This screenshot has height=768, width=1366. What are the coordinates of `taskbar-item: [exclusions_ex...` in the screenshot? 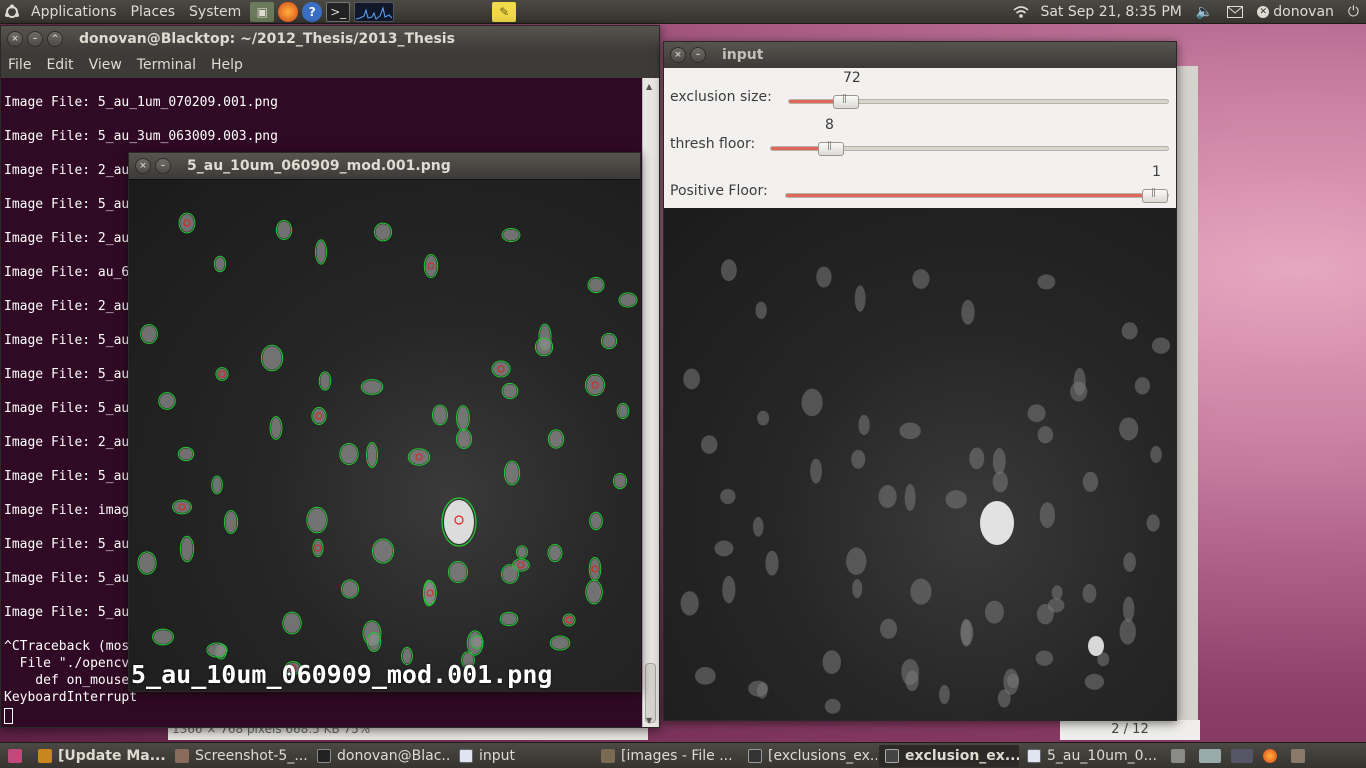 It's located at (809, 756).